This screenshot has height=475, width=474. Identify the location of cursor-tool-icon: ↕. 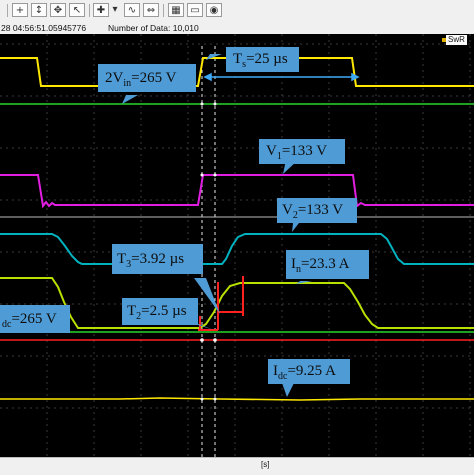
(39, 10).